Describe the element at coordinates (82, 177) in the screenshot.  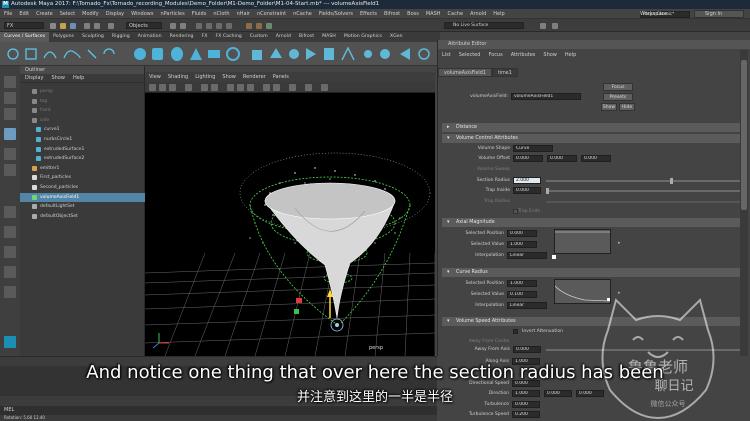
I see `outliner-item: First_particles` at that location.